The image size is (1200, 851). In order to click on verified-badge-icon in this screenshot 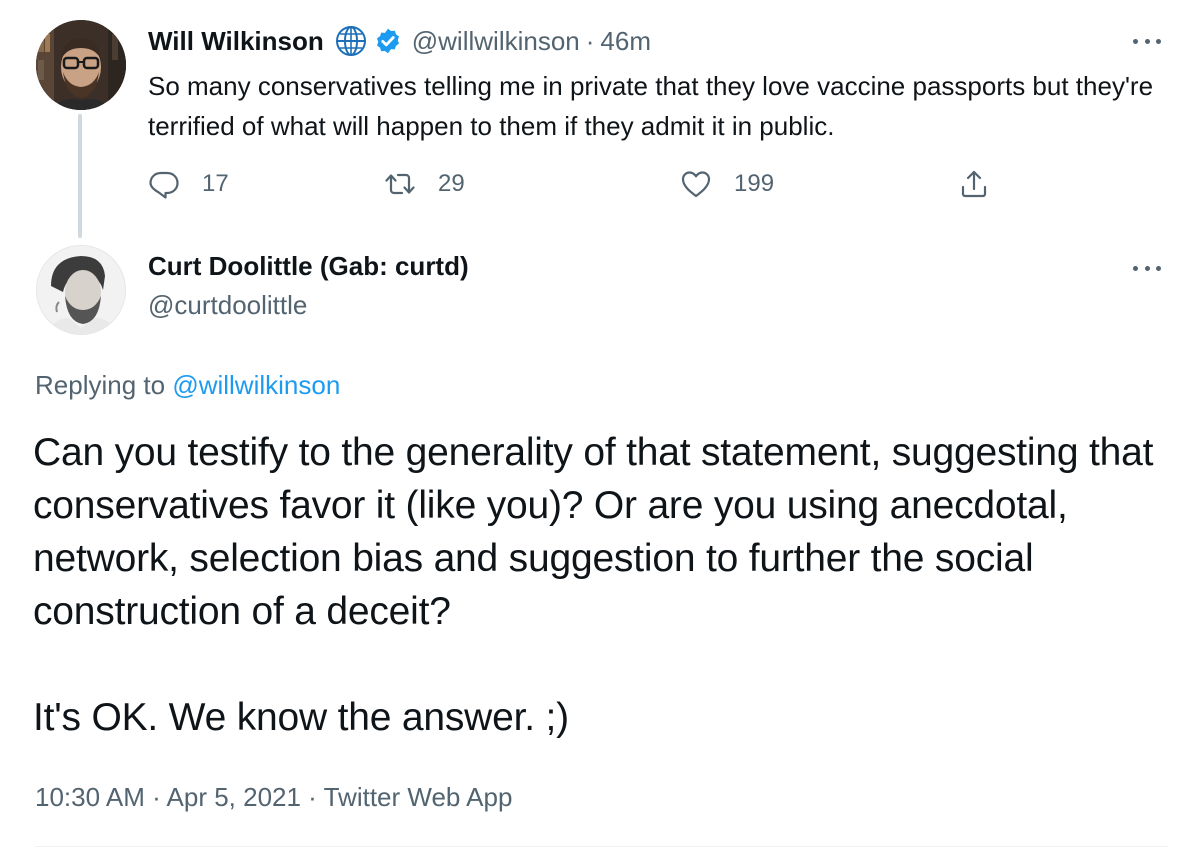, I will do `click(387, 41)`.